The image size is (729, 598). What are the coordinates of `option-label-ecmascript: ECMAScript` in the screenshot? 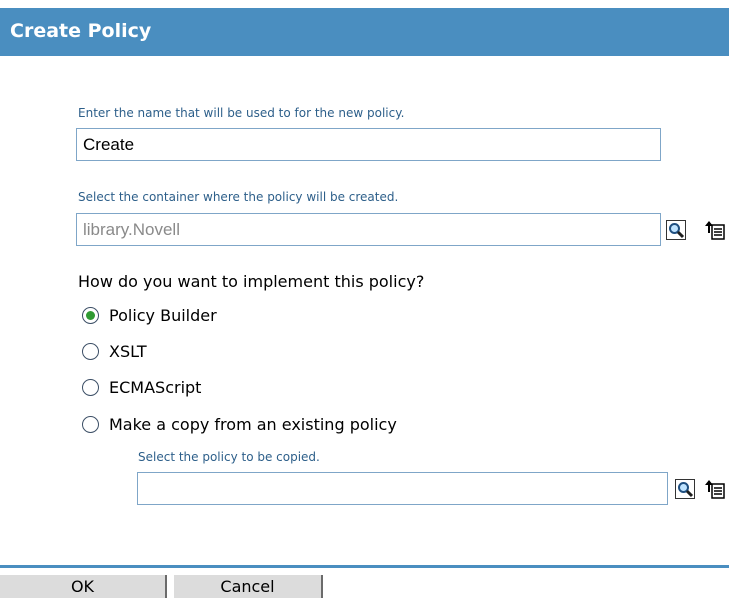 It's located at (155, 387).